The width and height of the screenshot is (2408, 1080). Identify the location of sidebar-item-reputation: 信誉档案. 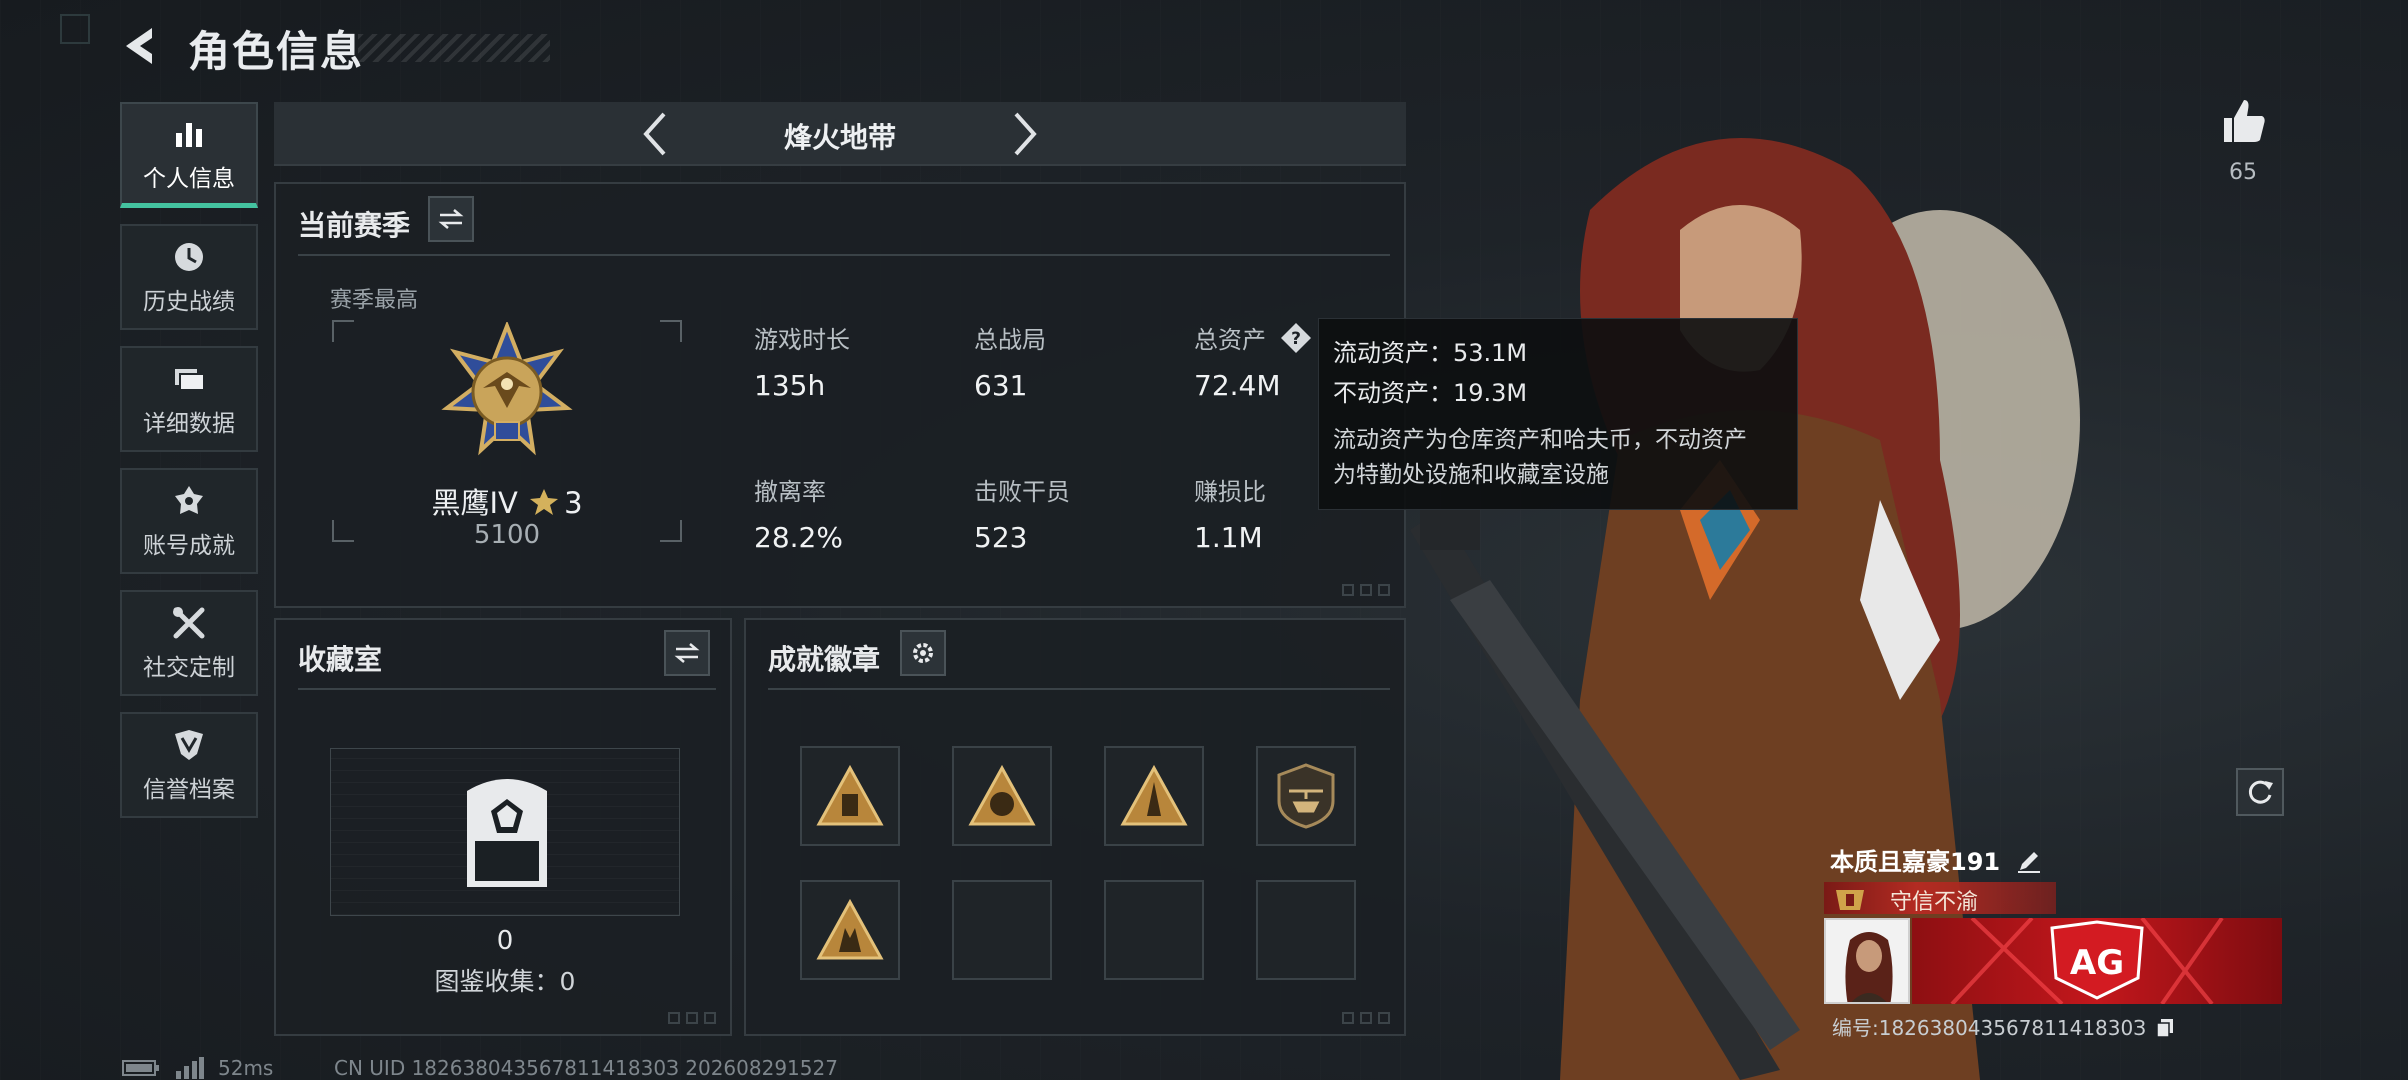
(189, 765).